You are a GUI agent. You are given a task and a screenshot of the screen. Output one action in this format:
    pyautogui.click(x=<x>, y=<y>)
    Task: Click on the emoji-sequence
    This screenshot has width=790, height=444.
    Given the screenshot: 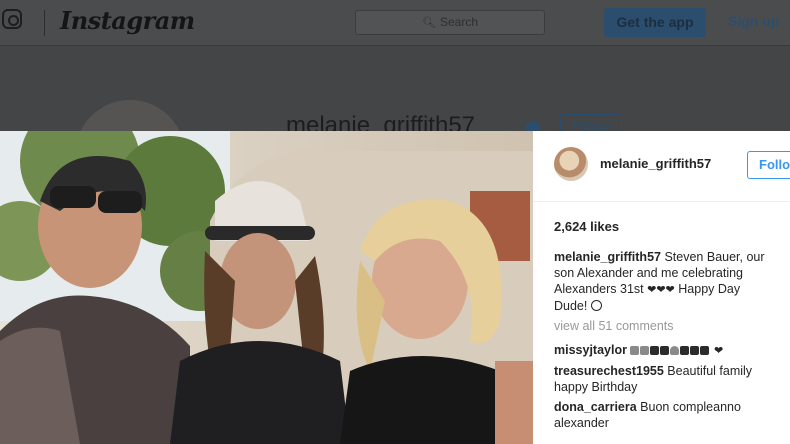 What is the action you would take?
    pyautogui.click(x=670, y=351)
    